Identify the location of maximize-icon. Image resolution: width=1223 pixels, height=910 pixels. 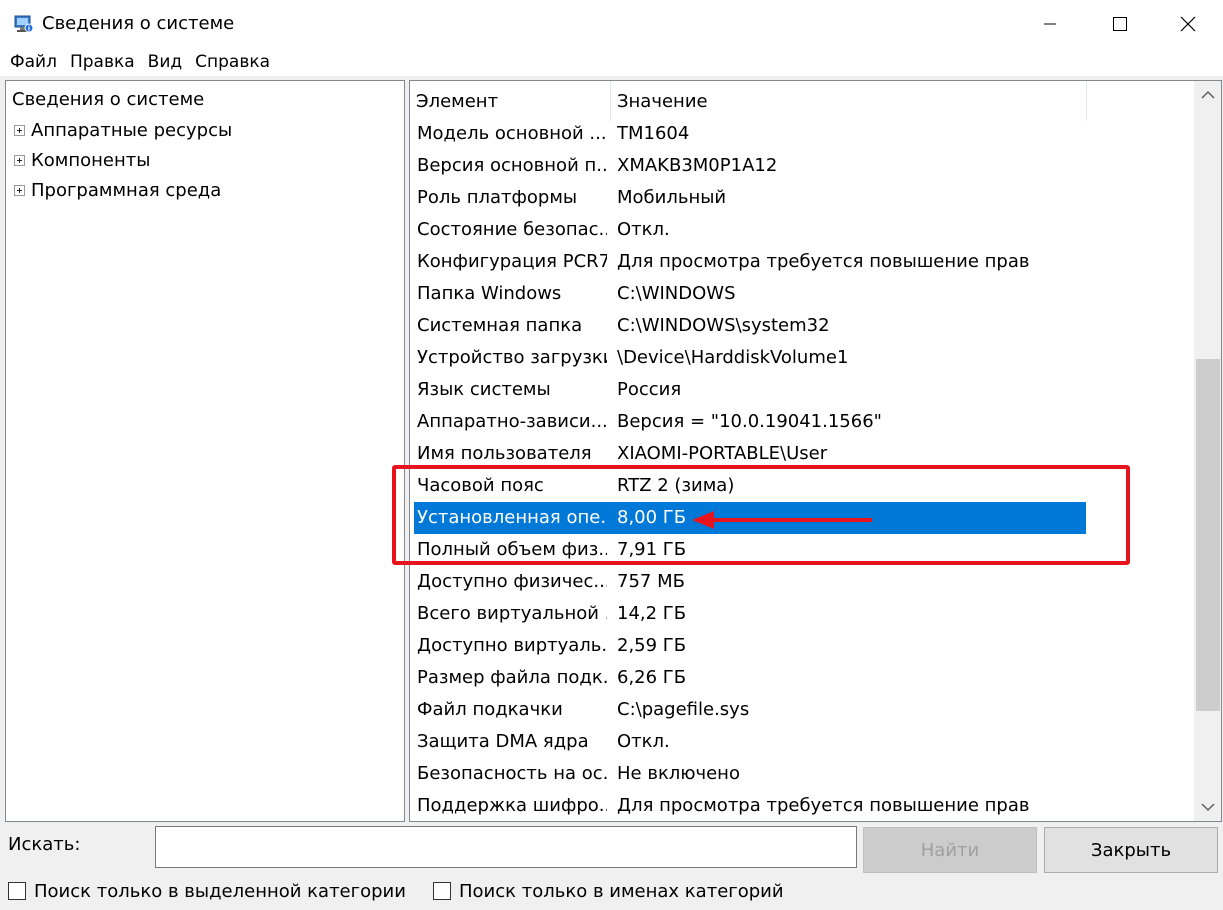
(1120, 24).